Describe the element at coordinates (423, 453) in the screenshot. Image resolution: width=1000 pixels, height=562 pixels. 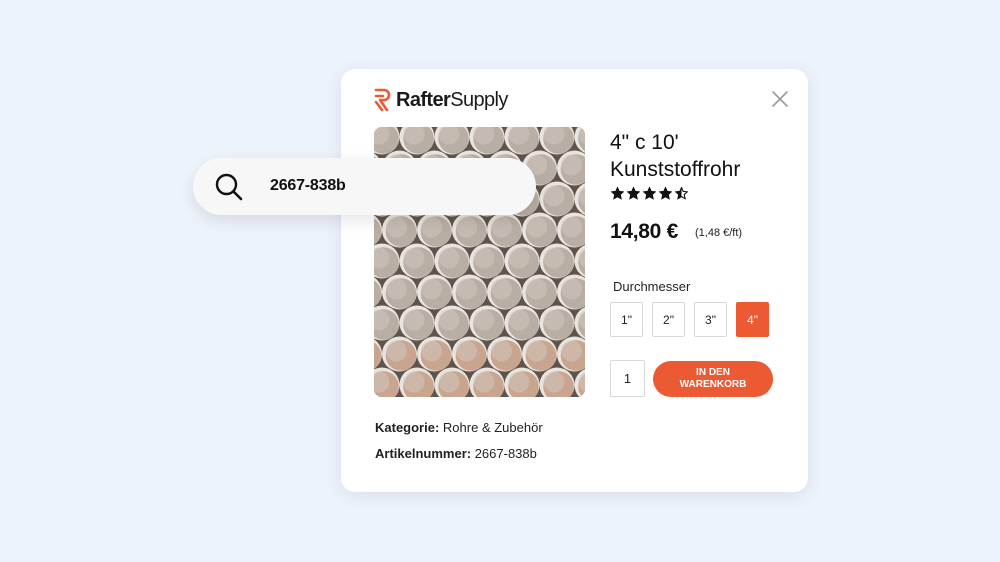
I see `sku-label: Artikelnummer:` at that location.